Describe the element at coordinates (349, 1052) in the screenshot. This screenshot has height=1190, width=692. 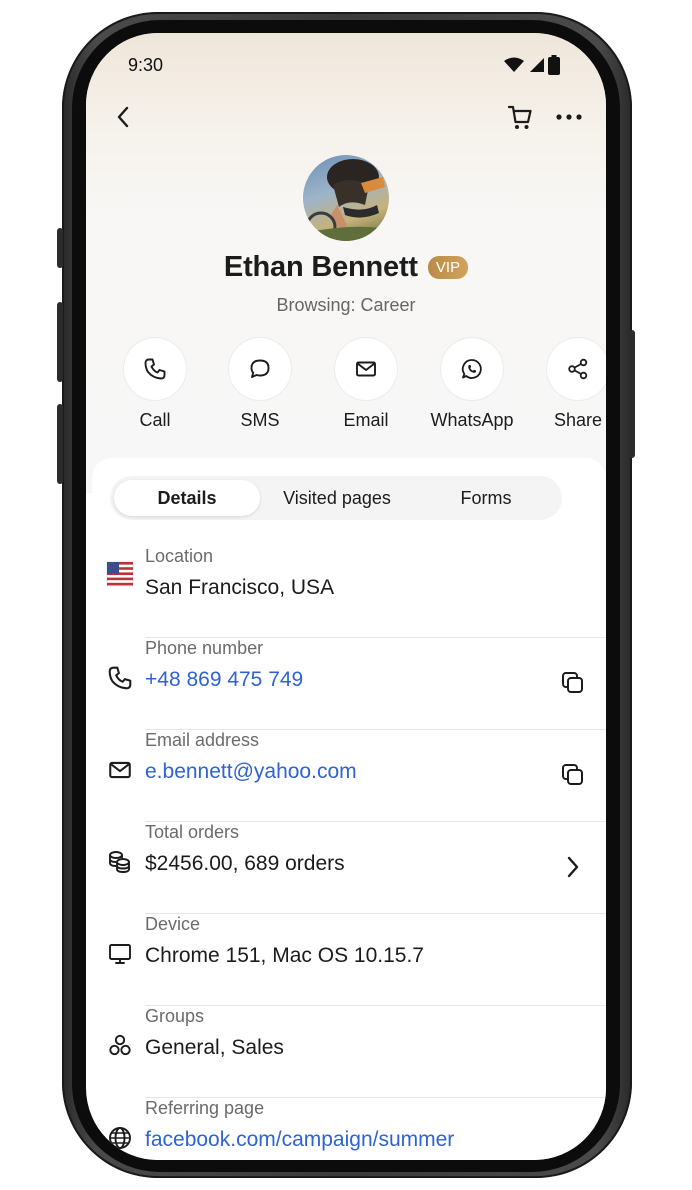
I see `groups-row: Groups General, Sales` at that location.